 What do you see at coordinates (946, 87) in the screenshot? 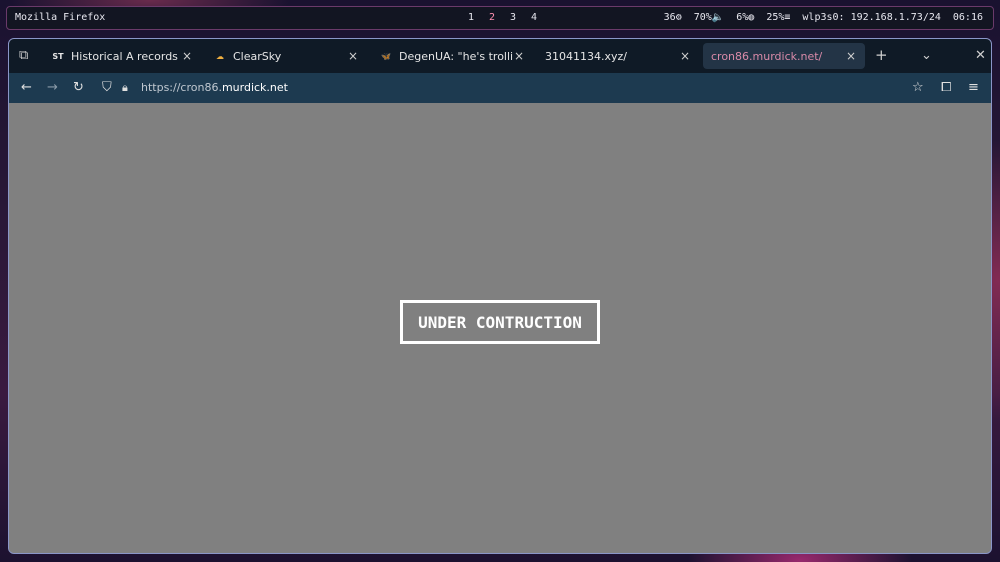
I see `extensions-puzzle-icon: ⧠` at bounding box center [946, 87].